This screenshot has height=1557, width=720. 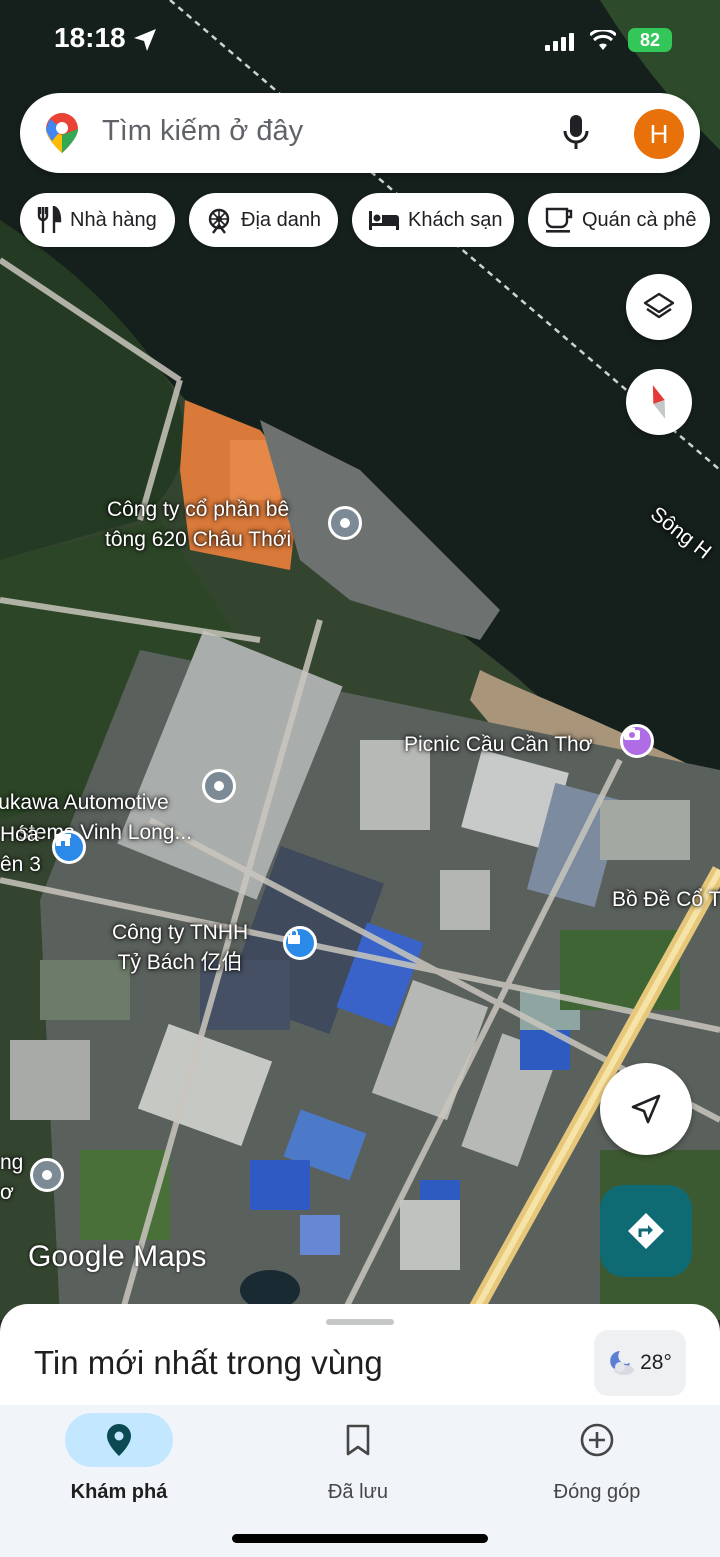 I want to click on sheet-drag-handle, so click(x=360, y=1322).